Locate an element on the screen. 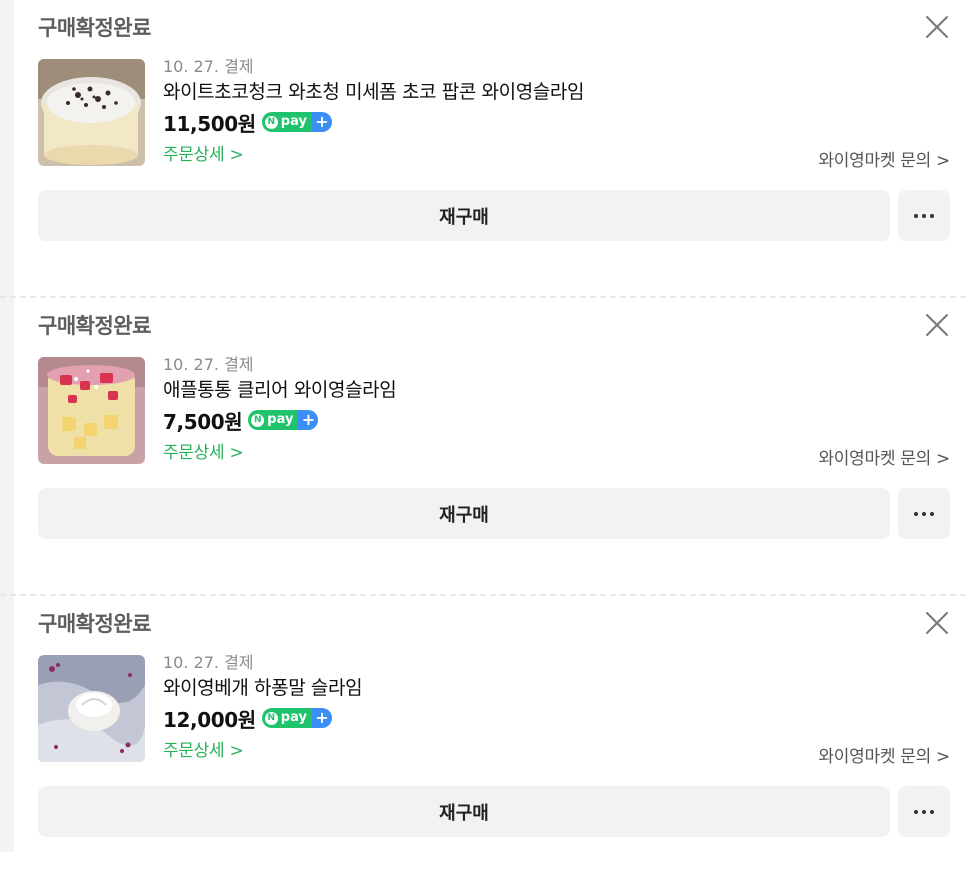 Image resolution: width=966 pixels, height=892 pixels. price-row: 11,500원 Npay + is located at coordinates (556, 122).